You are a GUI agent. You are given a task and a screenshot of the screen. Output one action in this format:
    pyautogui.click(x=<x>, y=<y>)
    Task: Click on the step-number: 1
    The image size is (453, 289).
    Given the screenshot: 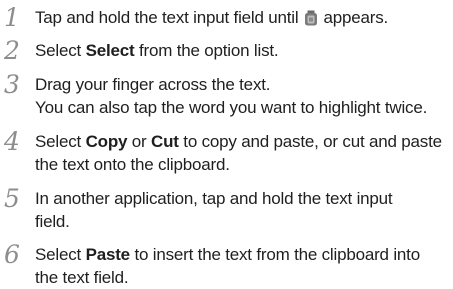 What is the action you would take?
    pyautogui.click(x=12, y=17)
    